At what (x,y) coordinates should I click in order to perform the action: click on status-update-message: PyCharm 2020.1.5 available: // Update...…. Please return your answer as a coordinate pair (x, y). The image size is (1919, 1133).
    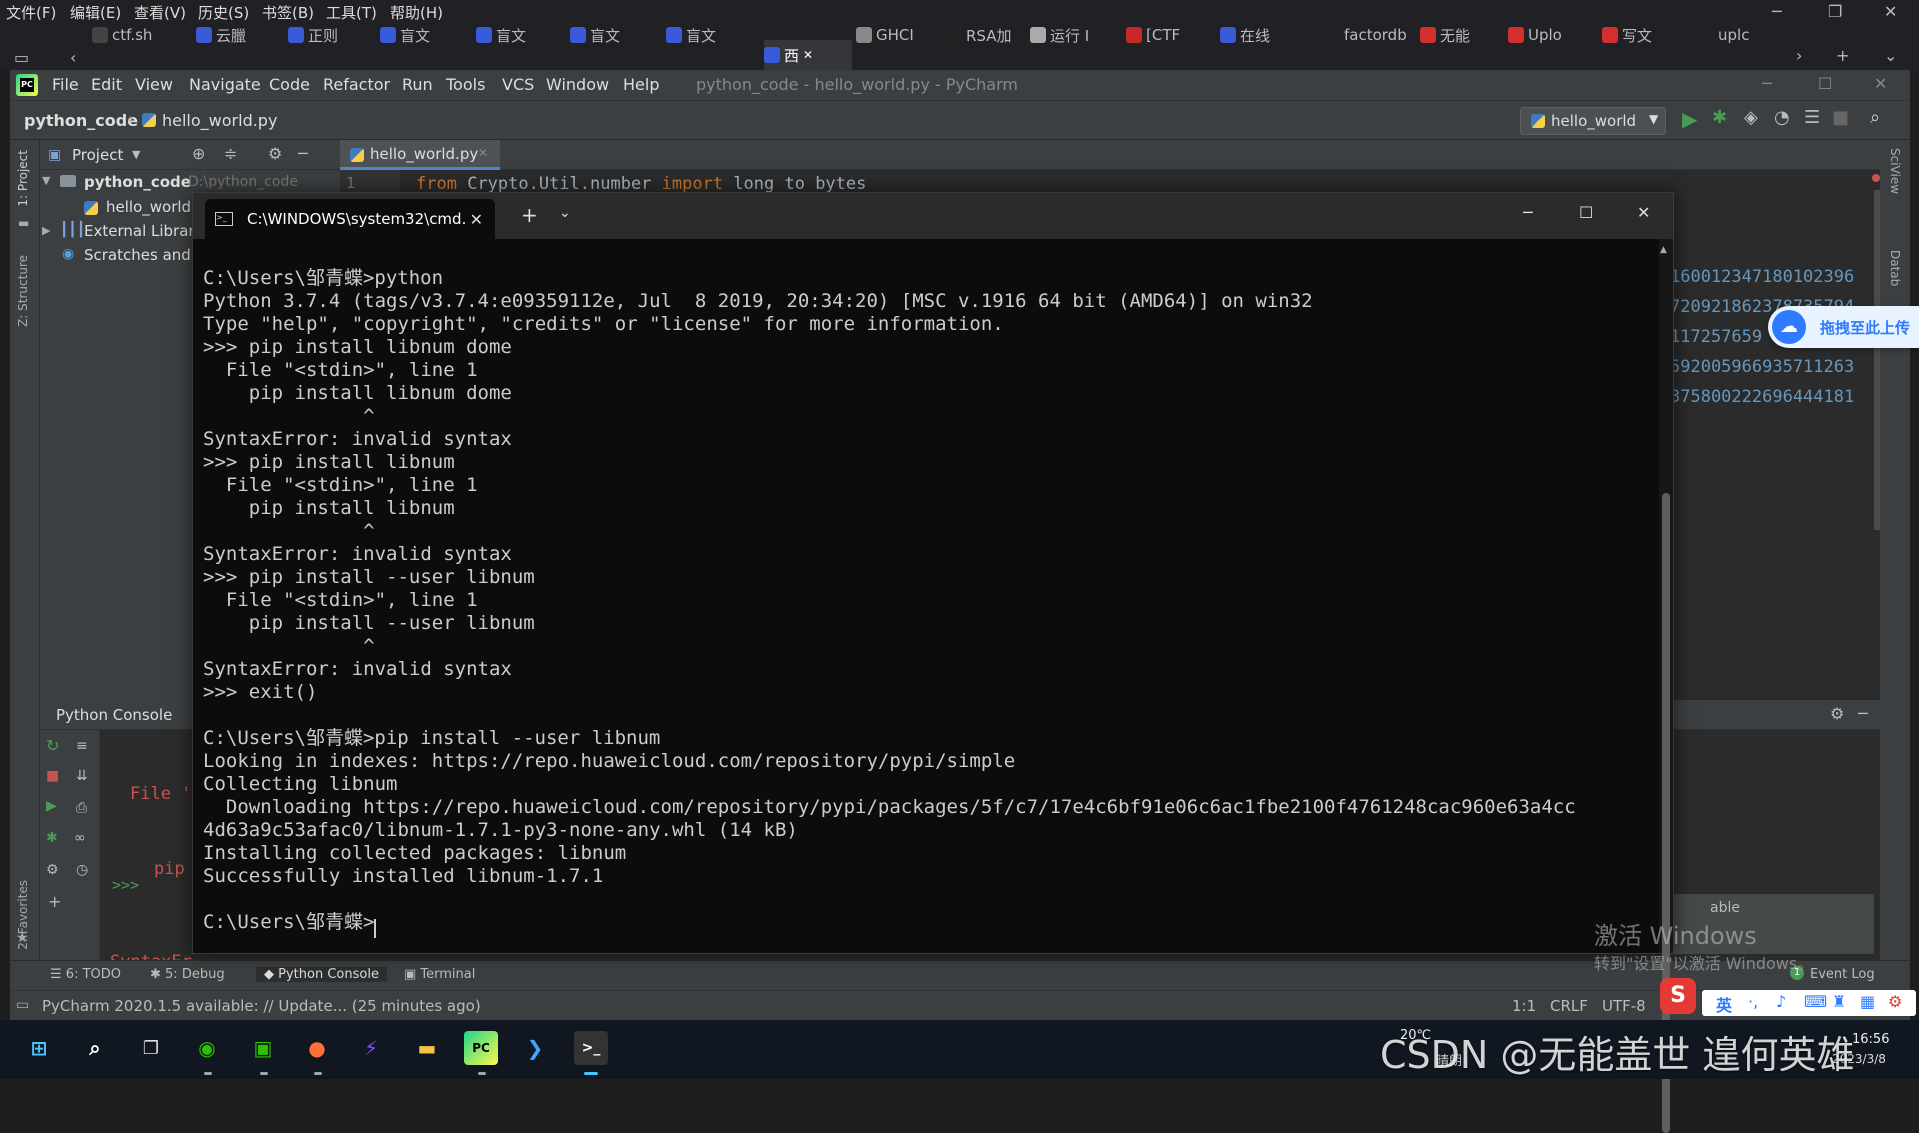
    Looking at the image, I should click on (261, 1006).